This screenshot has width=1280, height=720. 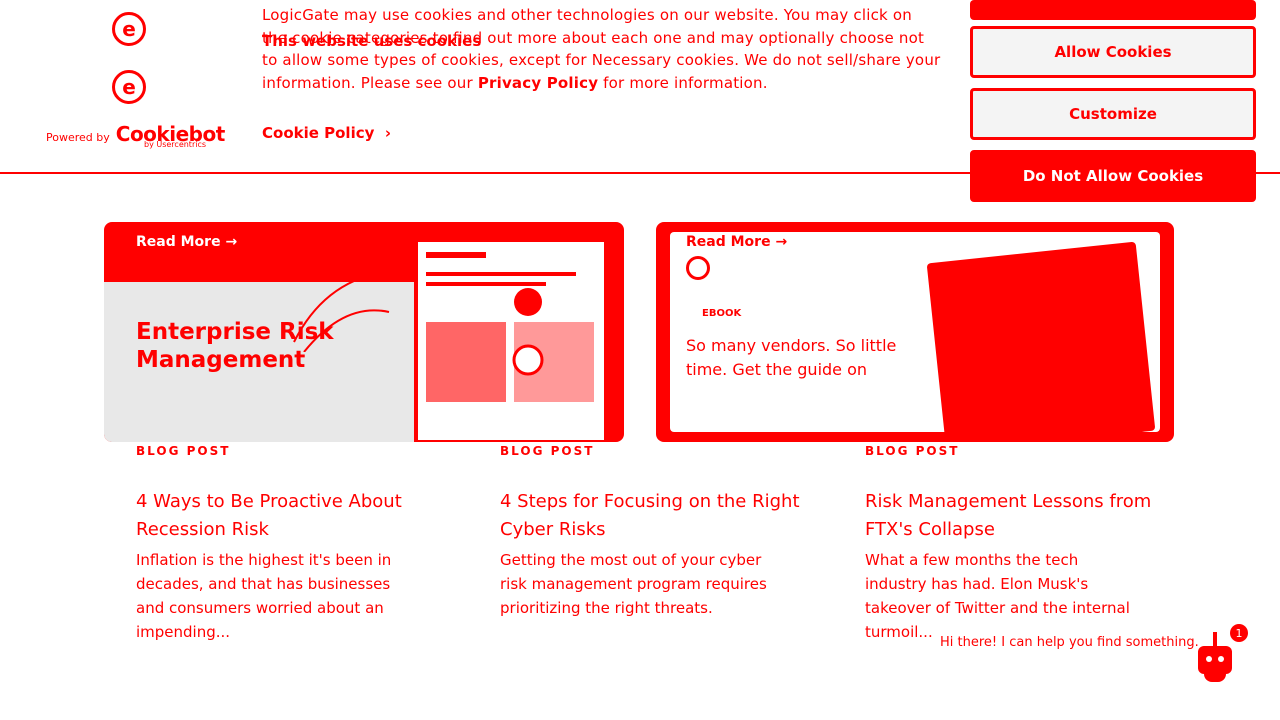 I want to click on cookie-policy-link: Cookie Policy ›, so click(x=326, y=133).